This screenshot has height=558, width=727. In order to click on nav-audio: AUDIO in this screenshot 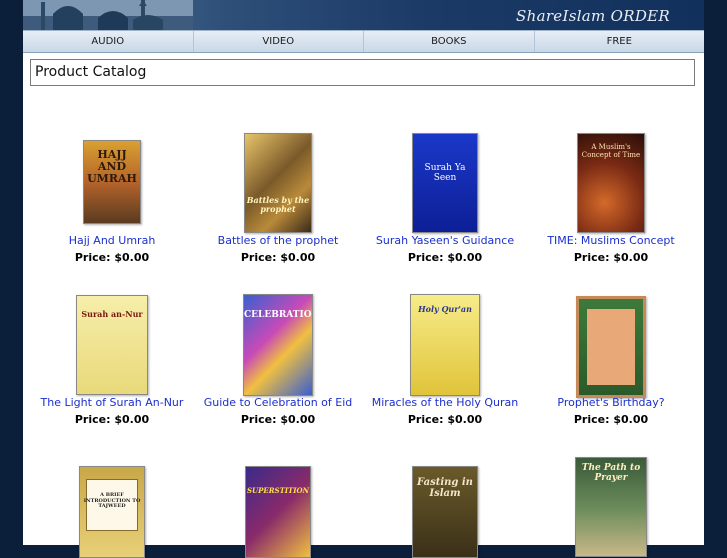, I will do `click(108, 41)`.